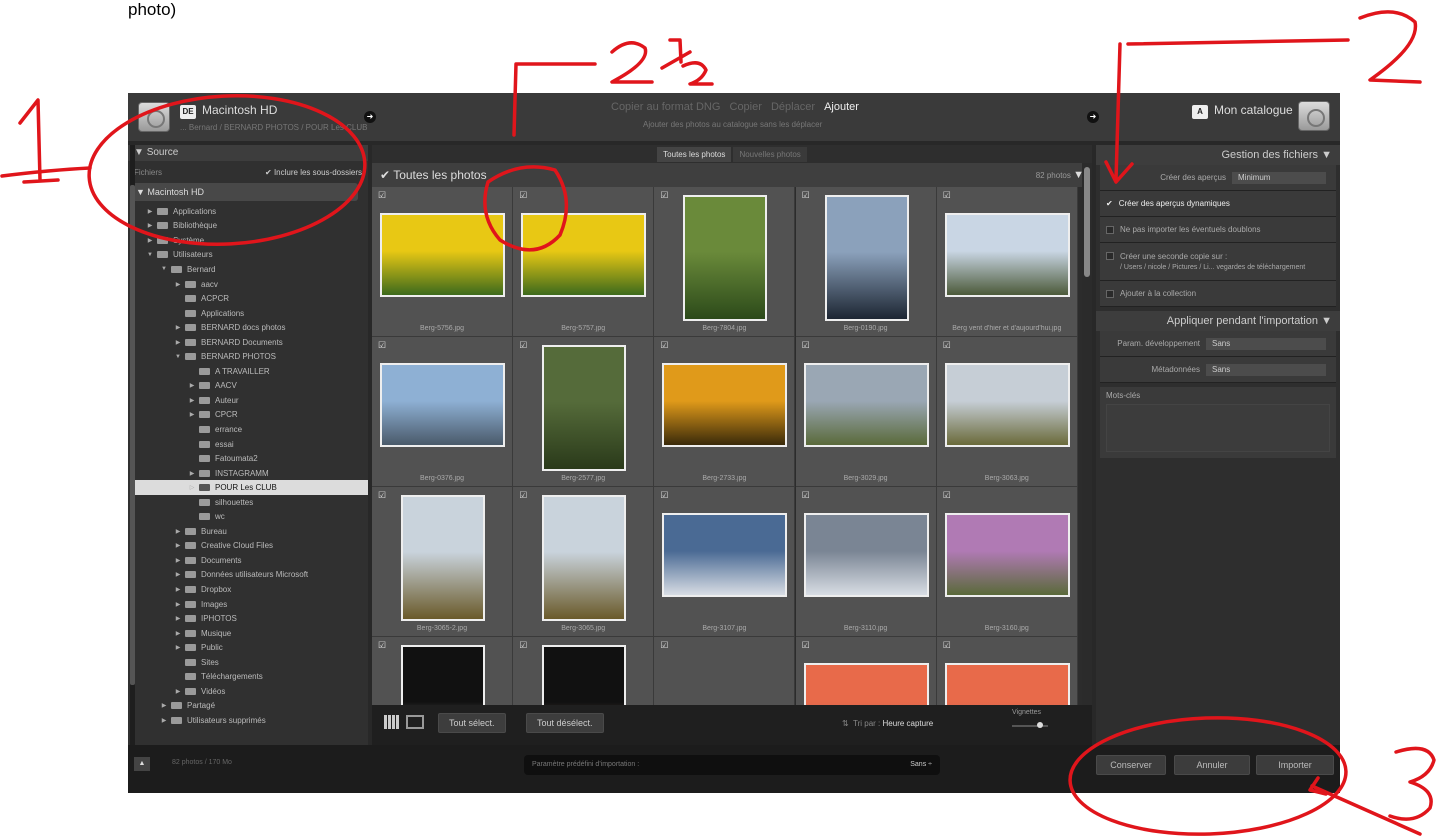 Image resolution: width=1450 pixels, height=839 pixels. Describe the element at coordinates (1110, 256) in the screenshot. I see `second-copy-checkbox` at that location.